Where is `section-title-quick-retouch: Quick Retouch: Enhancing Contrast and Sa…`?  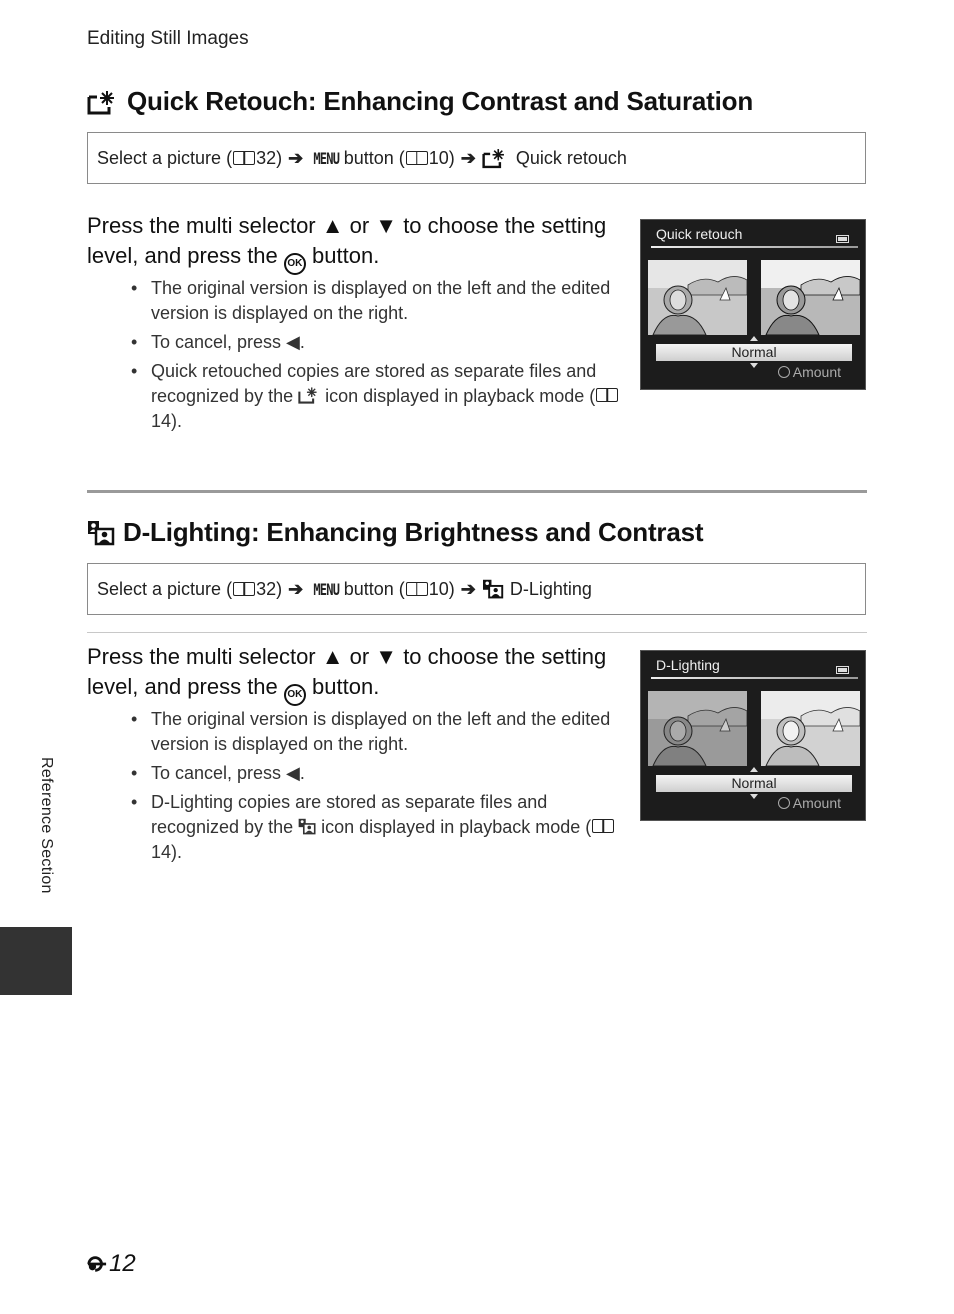 section-title-quick-retouch: Quick Retouch: Enhancing Contrast and Sa… is located at coordinates (420, 101).